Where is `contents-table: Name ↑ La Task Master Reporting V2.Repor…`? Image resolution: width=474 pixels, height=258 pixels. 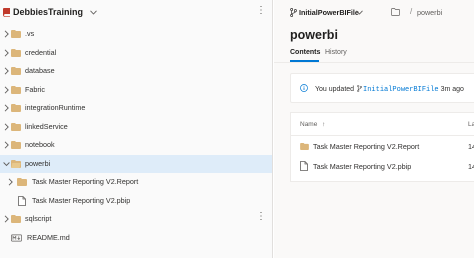
contents-table: Name ↑ La Task Master Reporting V2.Repor… is located at coordinates (382, 147).